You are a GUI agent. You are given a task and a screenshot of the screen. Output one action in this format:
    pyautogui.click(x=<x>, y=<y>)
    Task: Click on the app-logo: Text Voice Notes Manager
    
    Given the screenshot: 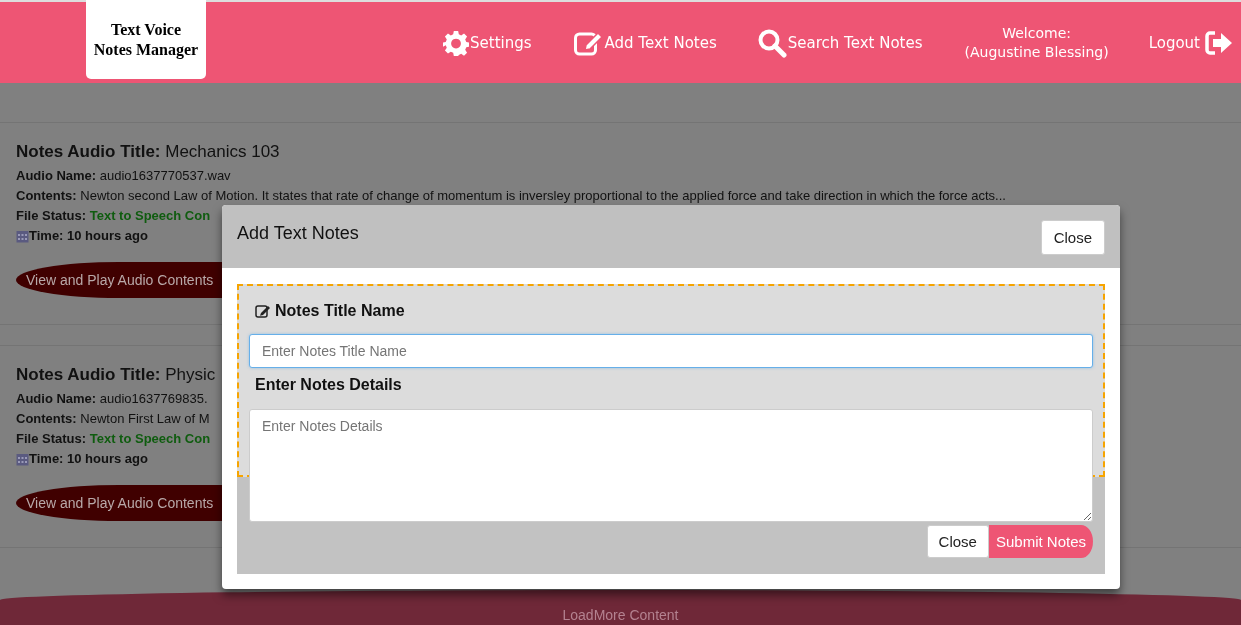 What is the action you would take?
    pyautogui.click(x=146, y=39)
    